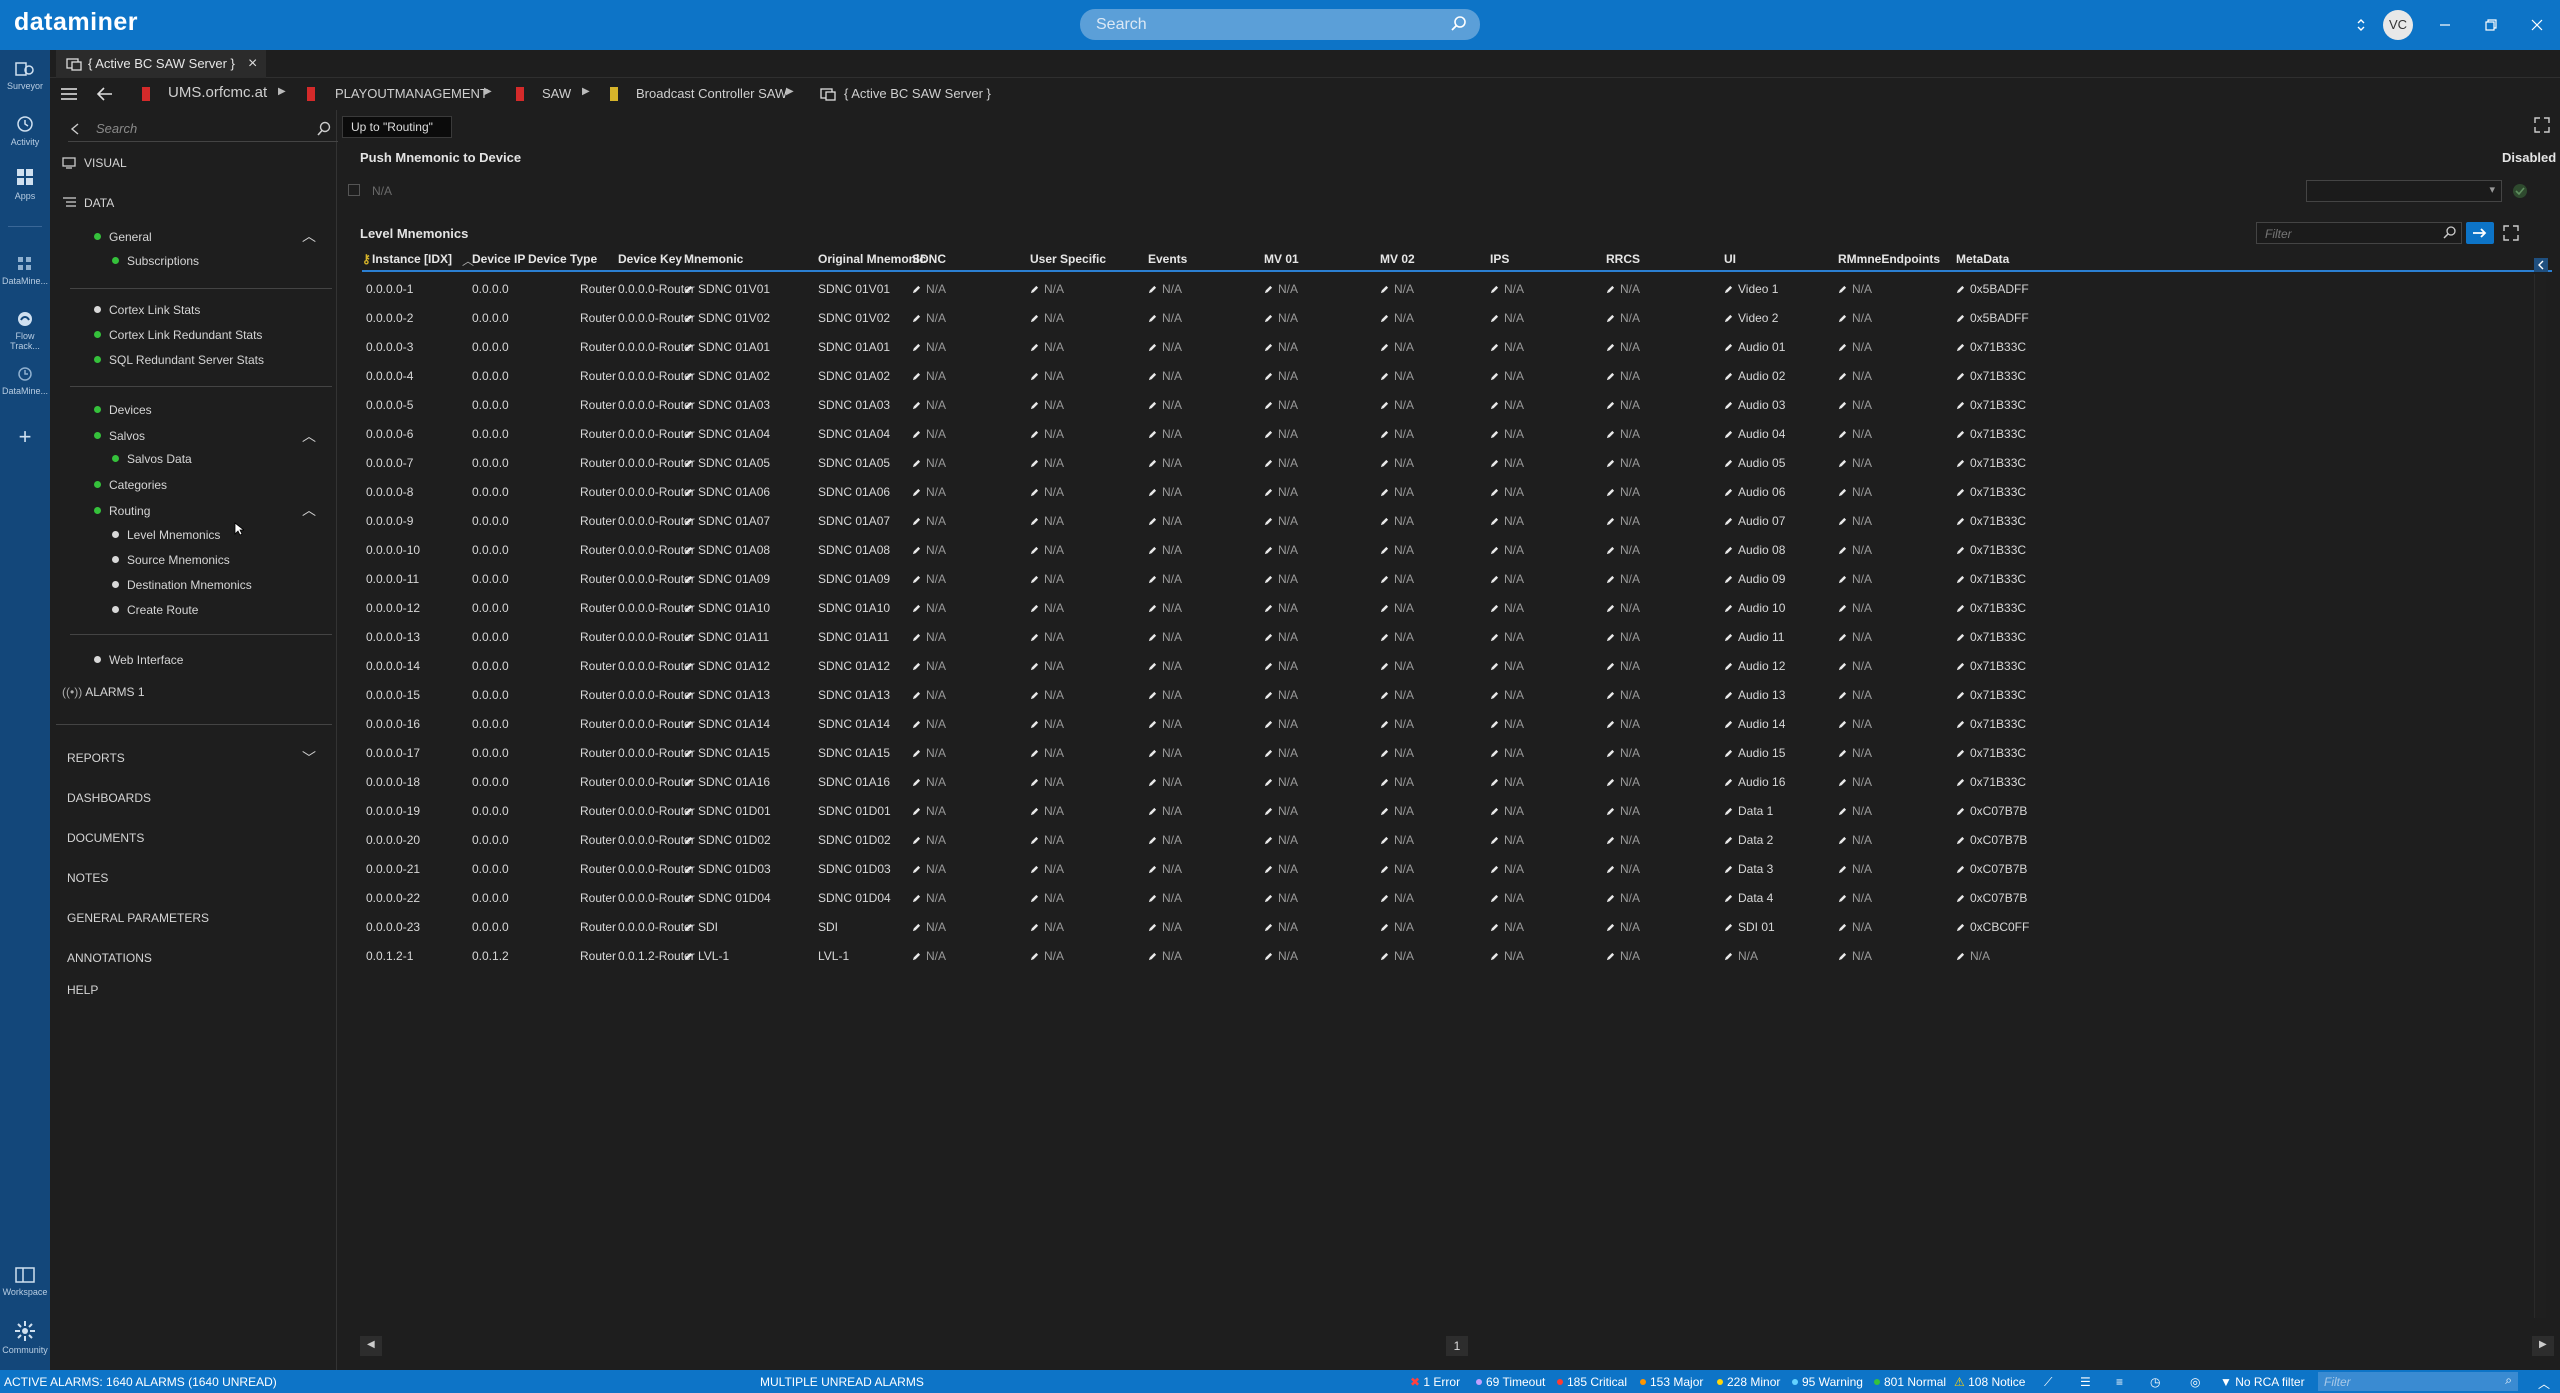  What do you see at coordinates (1623, 259) in the screenshot?
I see `column-header: RRCS` at bounding box center [1623, 259].